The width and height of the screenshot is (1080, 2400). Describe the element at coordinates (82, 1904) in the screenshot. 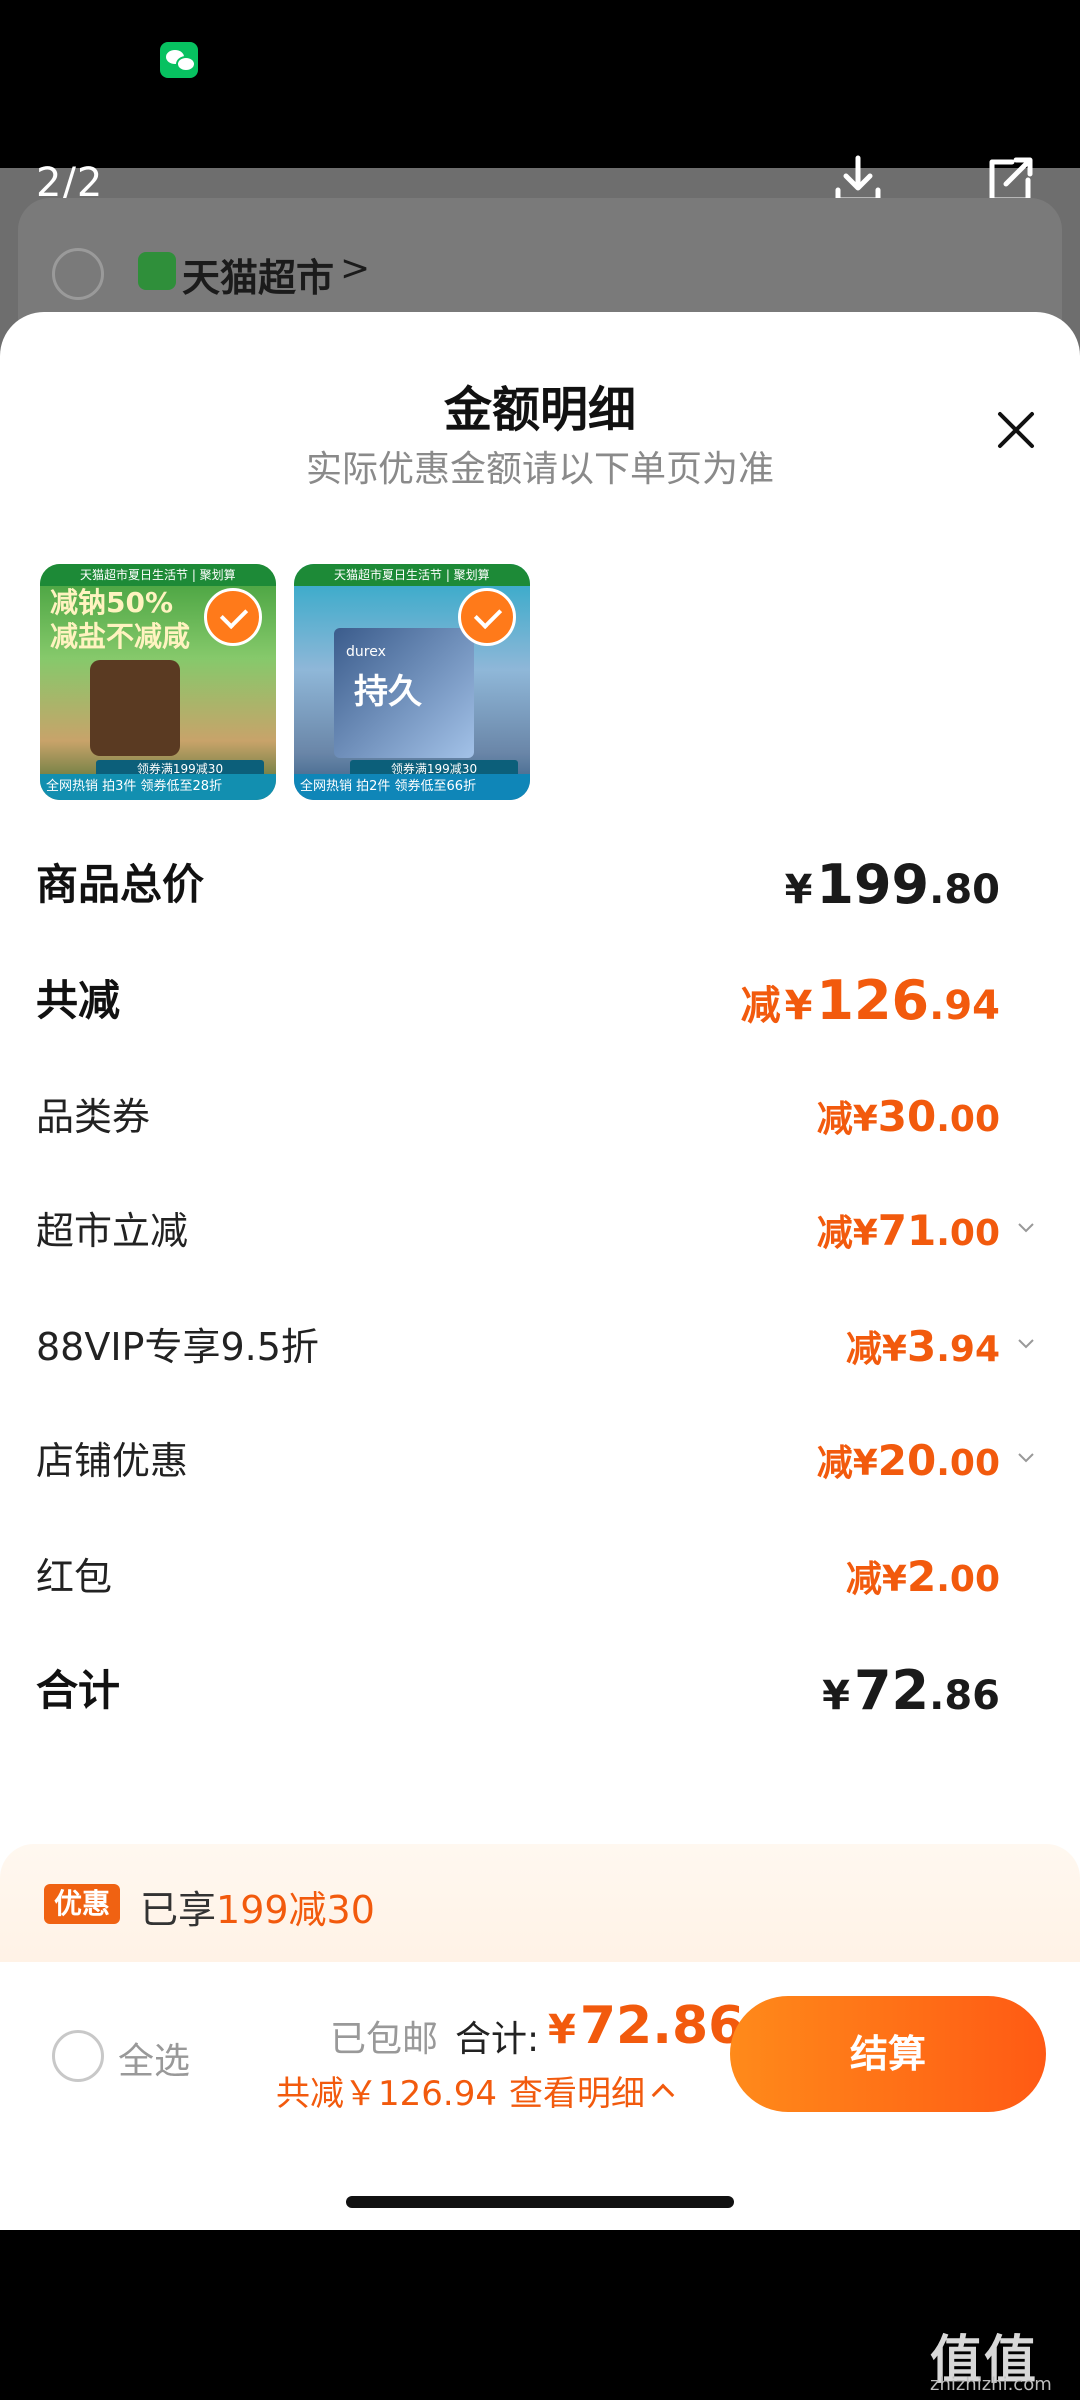

I see `discount-tag: 优惠` at that location.